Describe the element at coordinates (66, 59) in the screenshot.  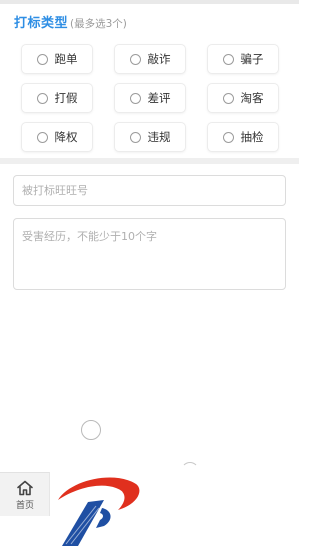
I see `option-label: 跑单` at that location.